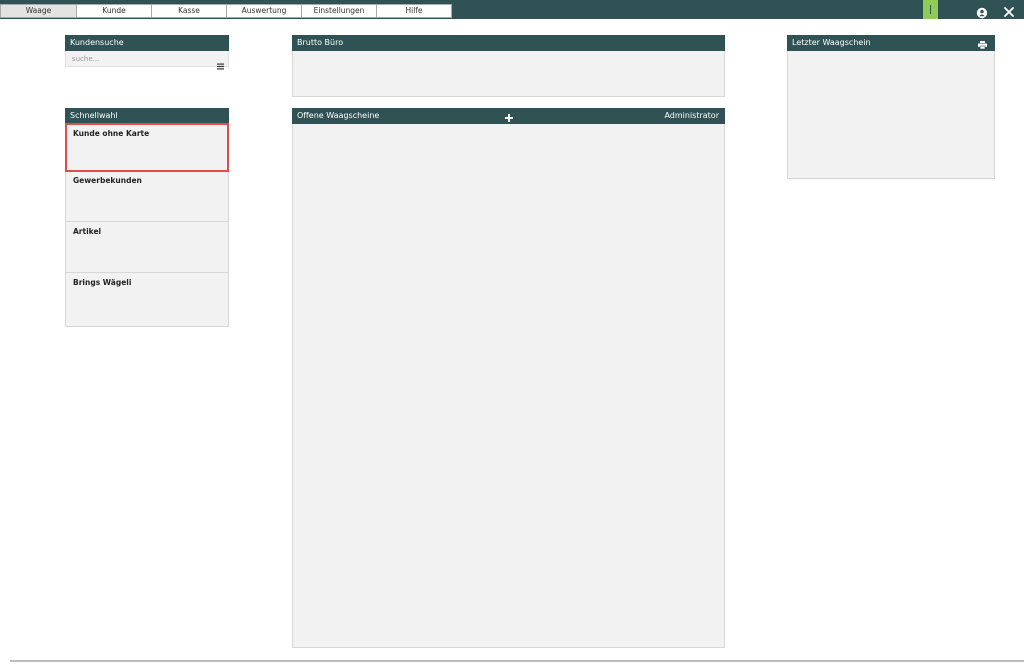  I want to click on customer-search-panel: Kundensuche, so click(147, 52).